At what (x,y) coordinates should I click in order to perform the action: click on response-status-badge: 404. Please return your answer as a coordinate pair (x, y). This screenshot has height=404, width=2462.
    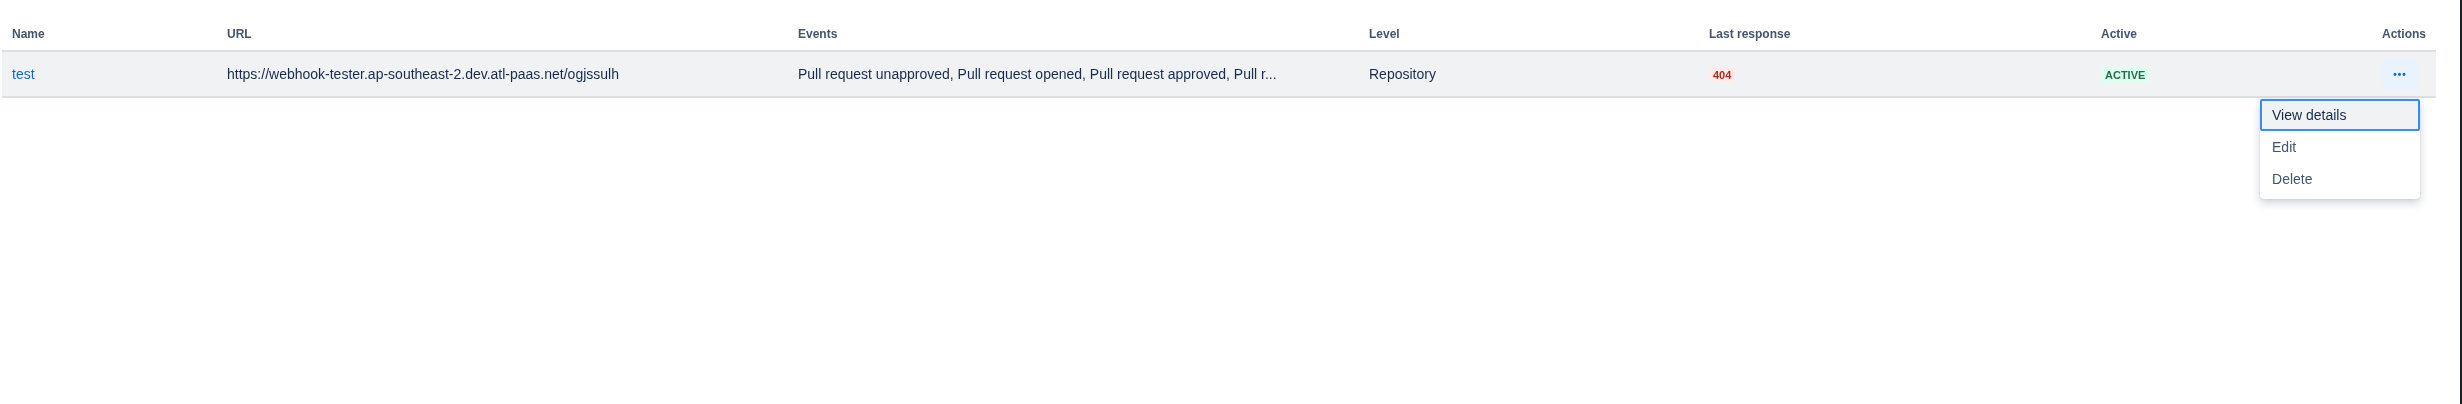
    Looking at the image, I should click on (1722, 75).